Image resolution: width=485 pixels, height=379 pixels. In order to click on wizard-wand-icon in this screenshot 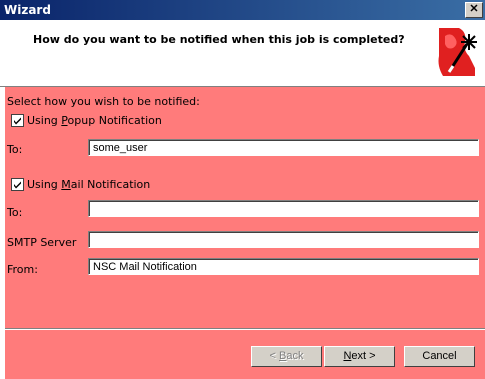, I will do `click(457, 52)`.